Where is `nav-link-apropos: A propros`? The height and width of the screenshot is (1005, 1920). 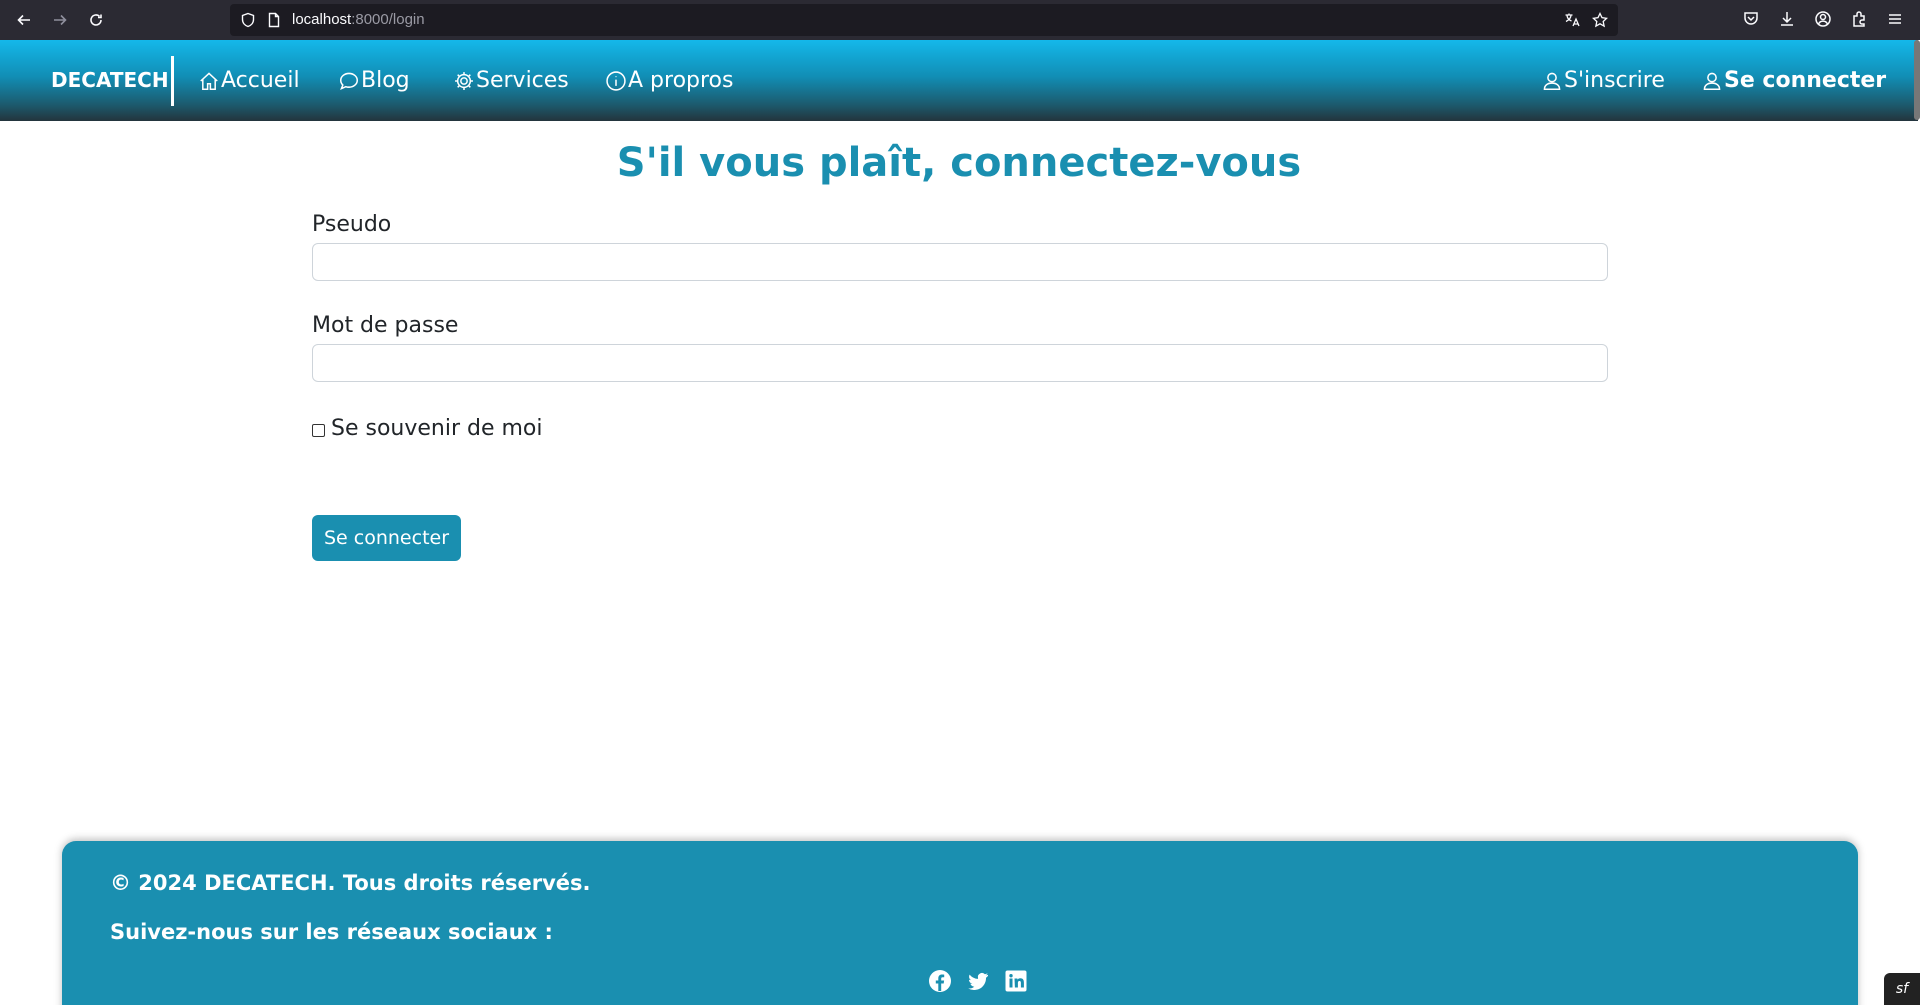 nav-link-apropos: A propros is located at coordinates (669, 80).